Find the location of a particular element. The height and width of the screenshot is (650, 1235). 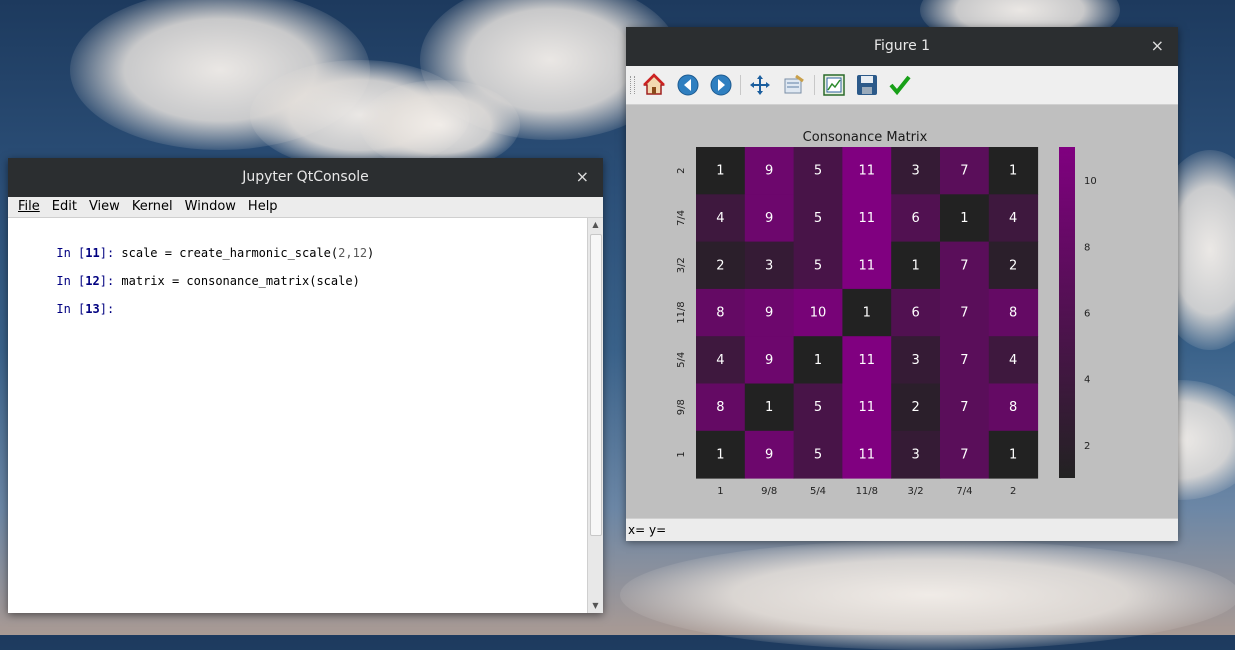

y-tick-label: 1 is located at coordinates (681, 454).